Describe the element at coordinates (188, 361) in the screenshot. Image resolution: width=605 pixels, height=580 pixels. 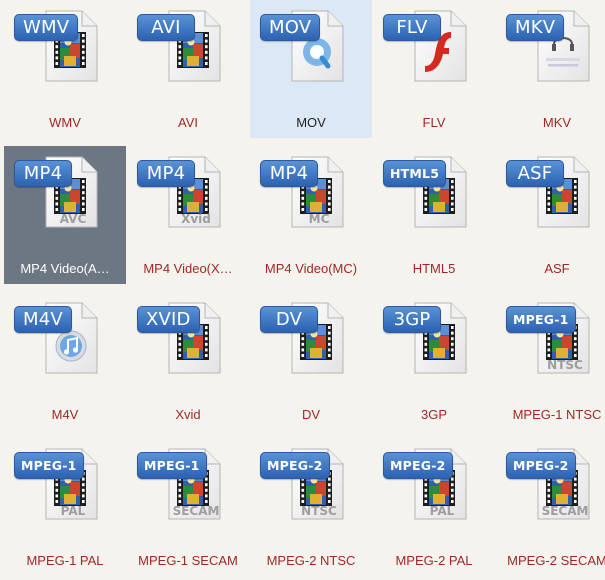
I see `format-tile-xvid: XVID Xvid` at that location.